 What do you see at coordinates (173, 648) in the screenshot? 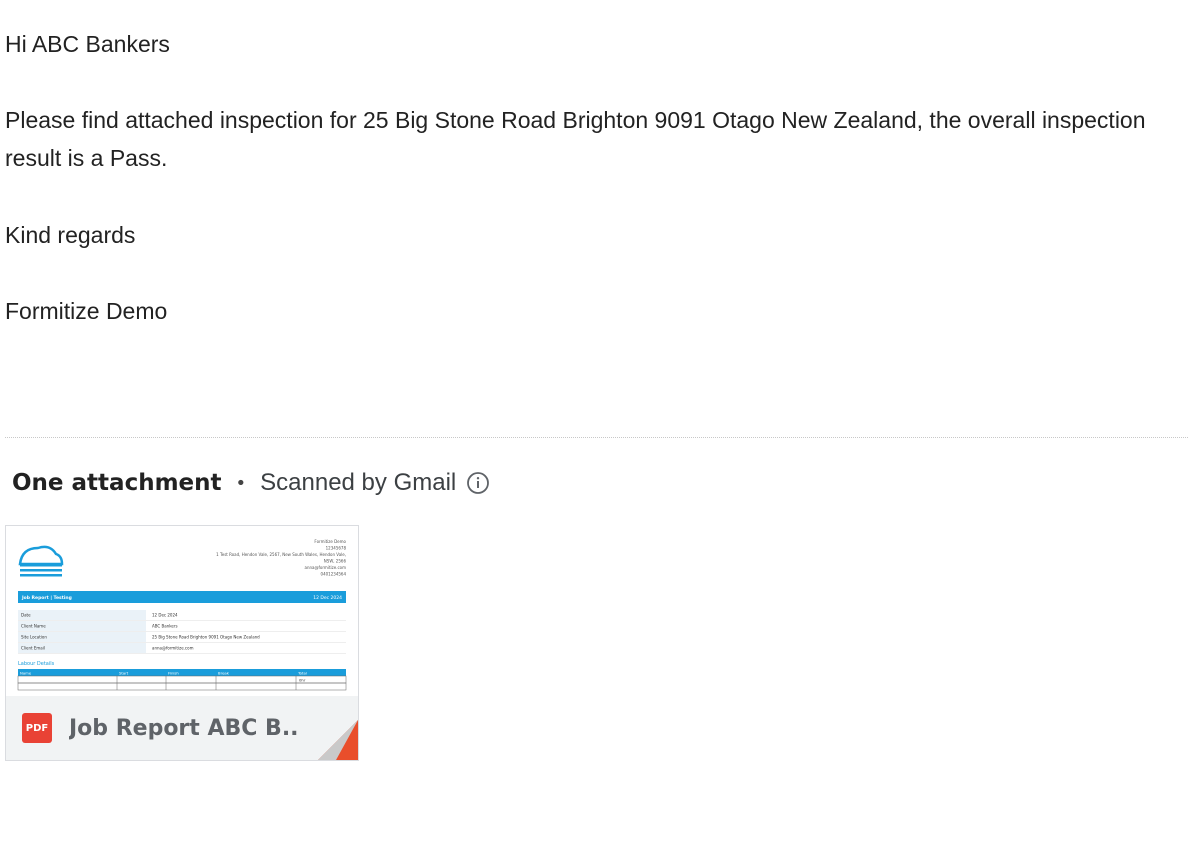
I see `report-info-value: anna@formitize.com` at bounding box center [173, 648].